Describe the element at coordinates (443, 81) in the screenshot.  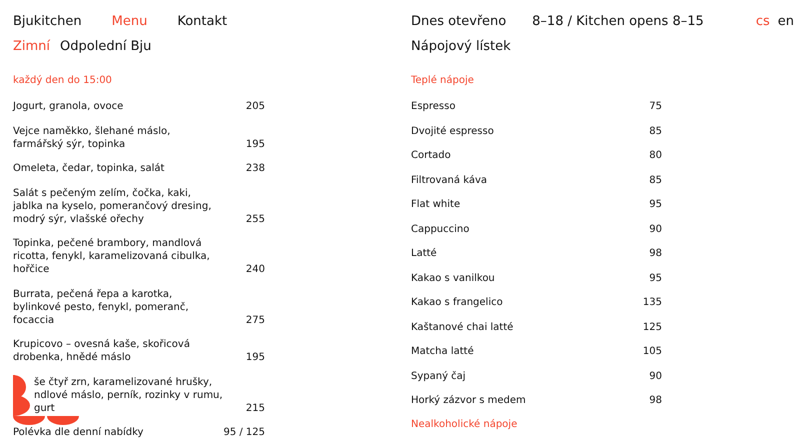
I see `section-heading: Teplé nápoje` at that location.